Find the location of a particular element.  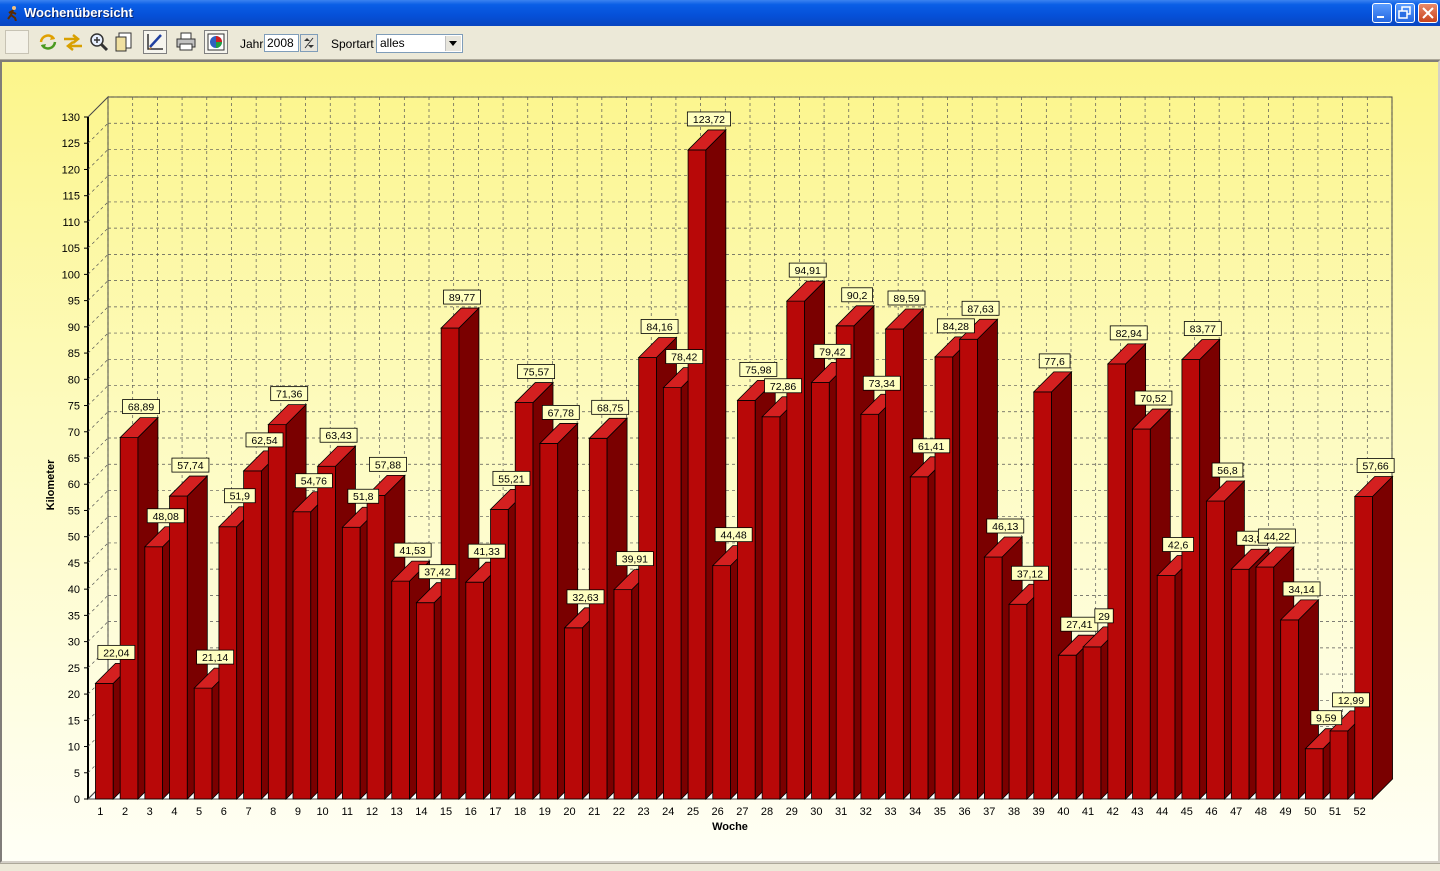

y-tick-label: 15 is located at coordinates (74, 721).